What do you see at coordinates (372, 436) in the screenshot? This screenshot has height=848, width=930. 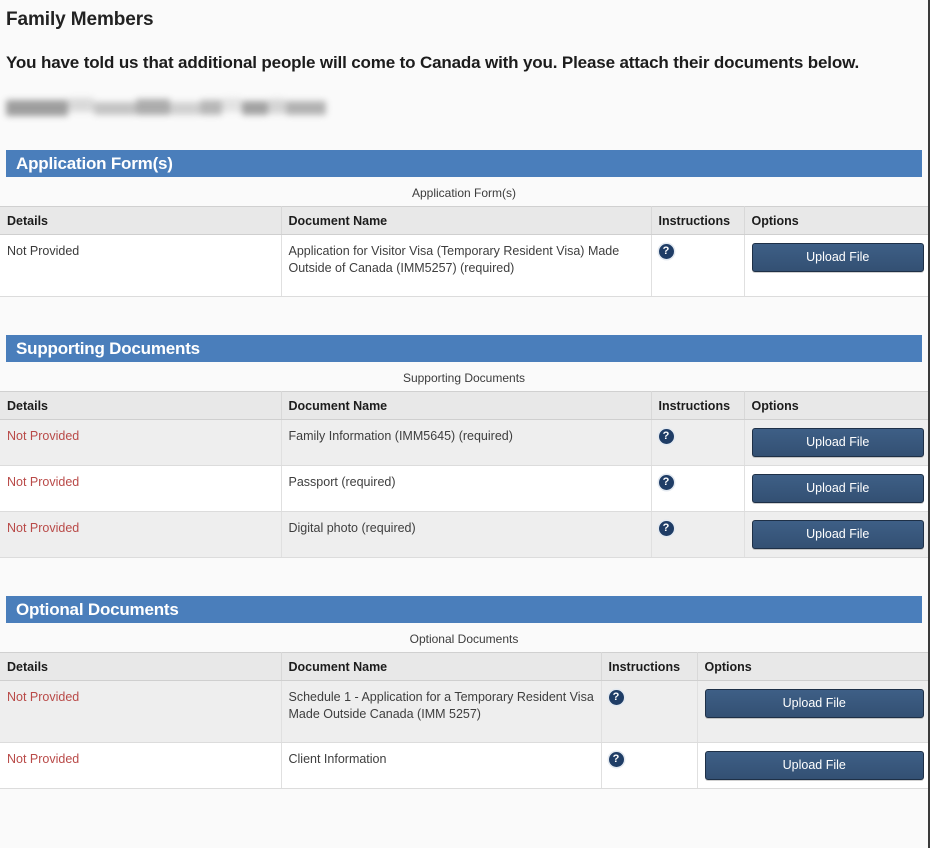 I see `document-name-text: Family Information (IMM5645)` at bounding box center [372, 436].